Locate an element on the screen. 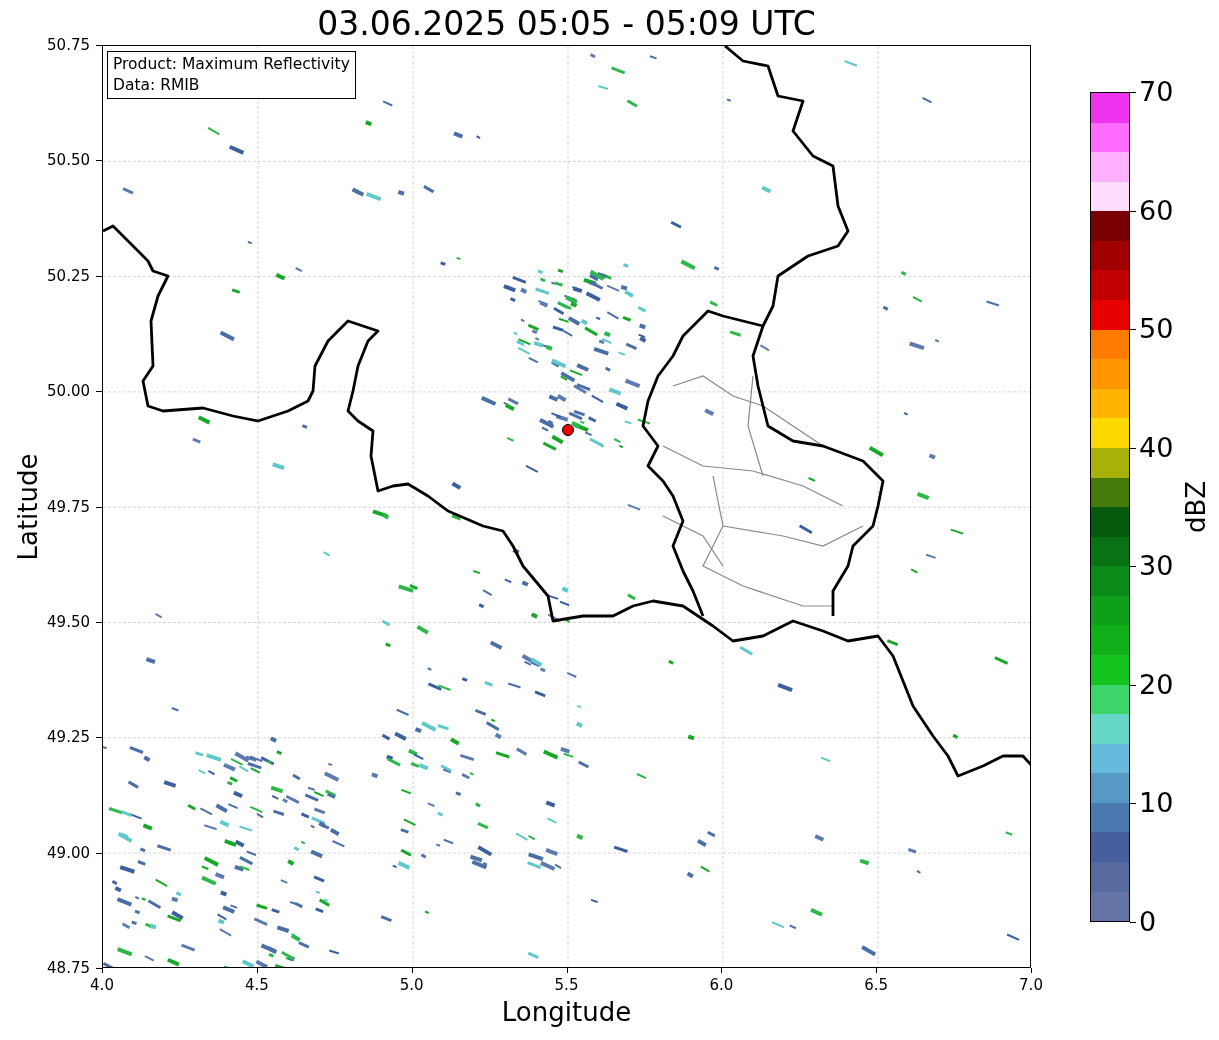 Image resolution: width=1219 pixels, height=1040 pixels. y-tick-label: 49.50 is located at coordinates (68, 621).